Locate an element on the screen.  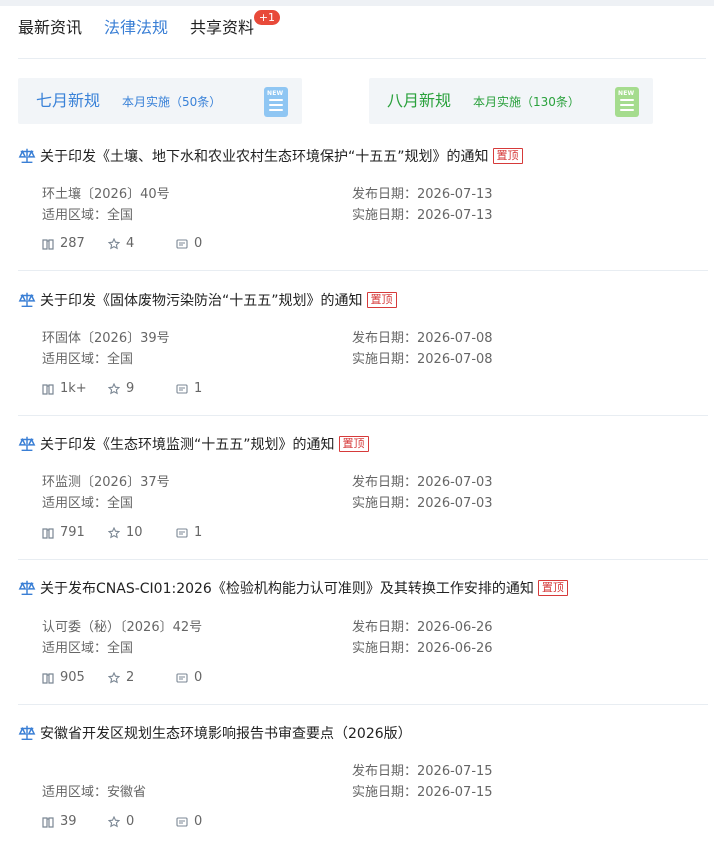
article-stats: 39 0 0 is located at coordinates (122, 821).